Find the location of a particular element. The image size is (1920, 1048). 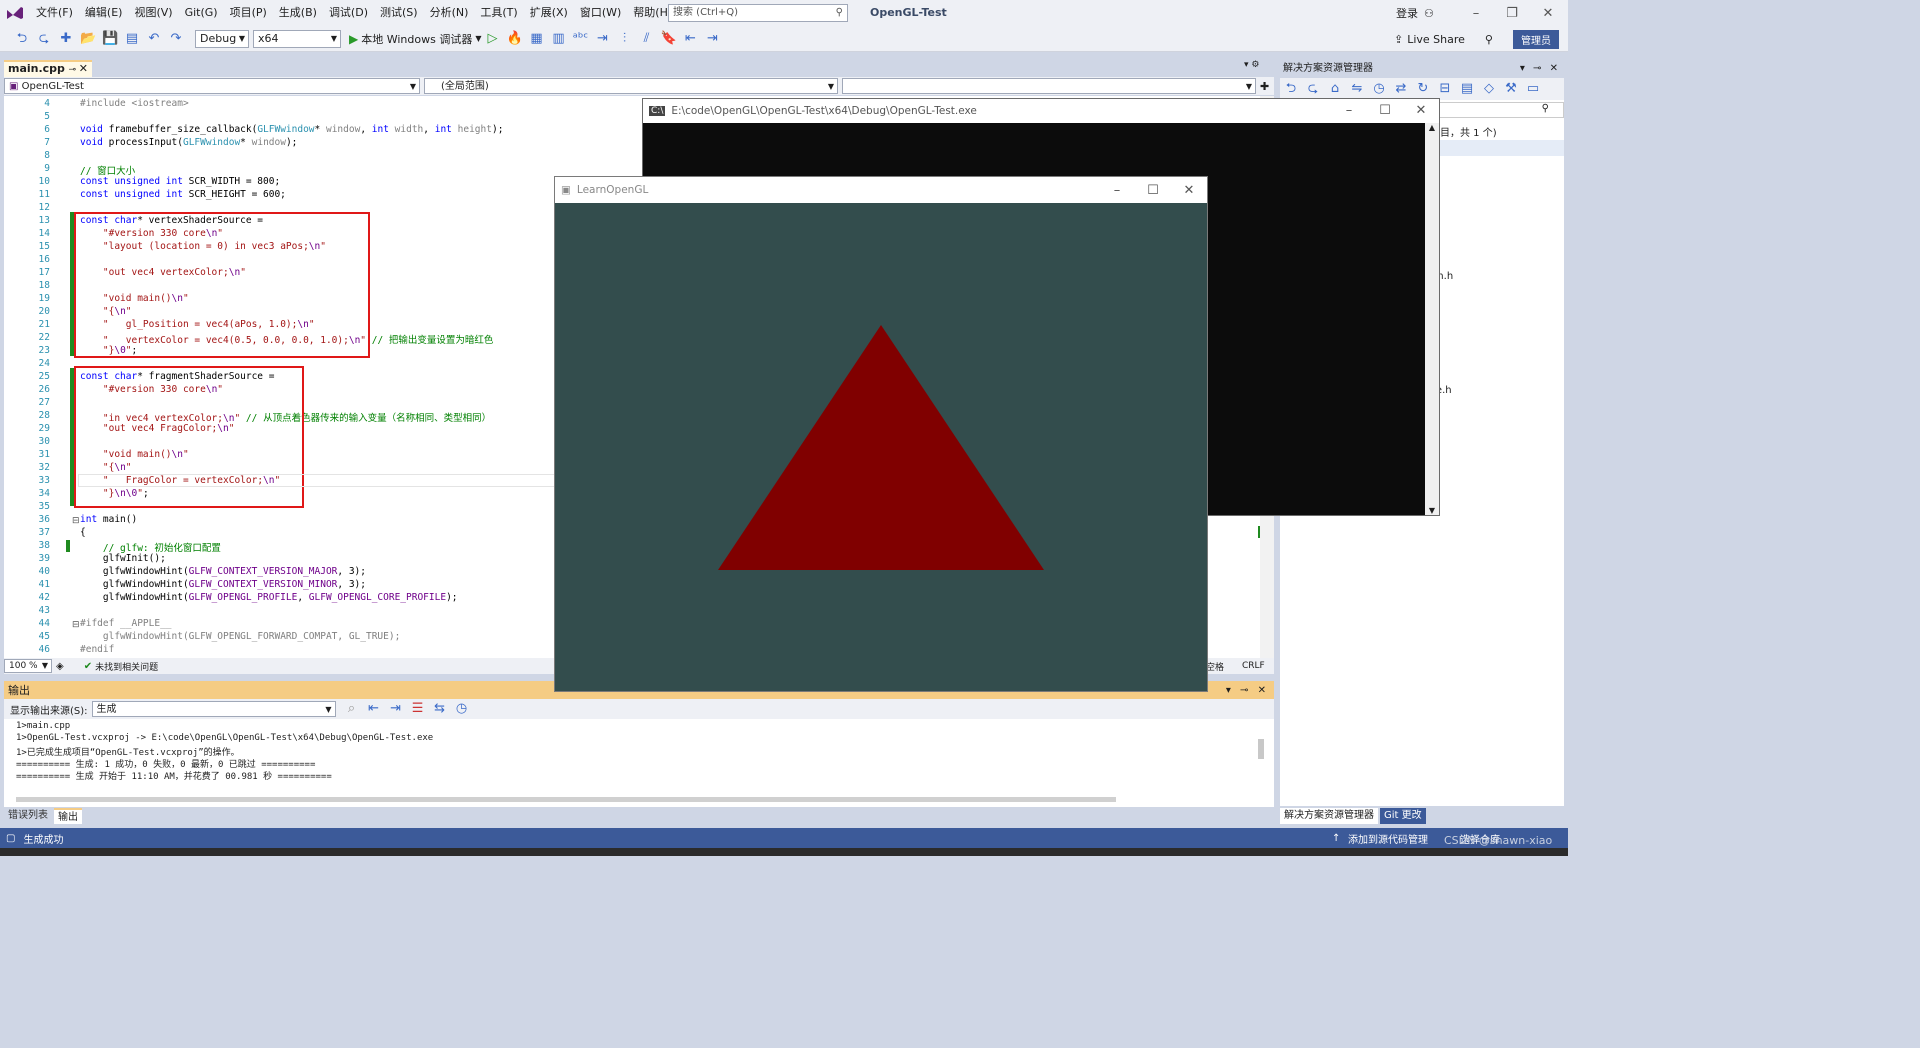

home-icon: ⌂ is located at coordinates (1335, 89).